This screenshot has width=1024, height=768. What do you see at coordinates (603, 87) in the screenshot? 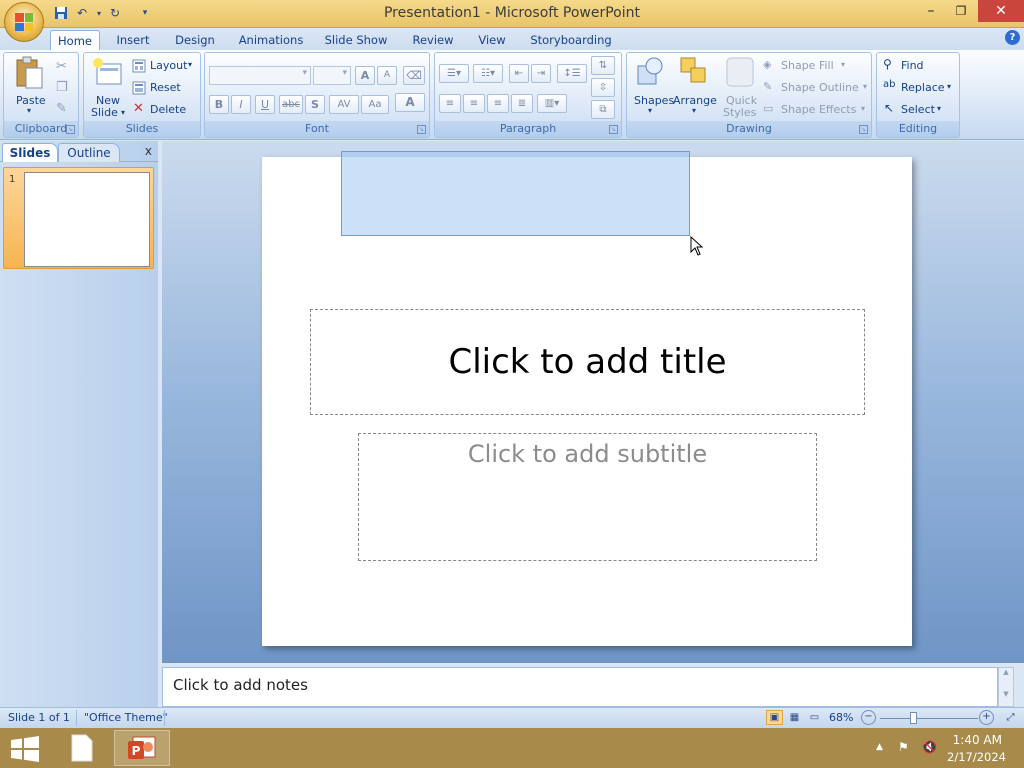
I see `align-text-icon: ⇳` at bounding box center [603, 87].